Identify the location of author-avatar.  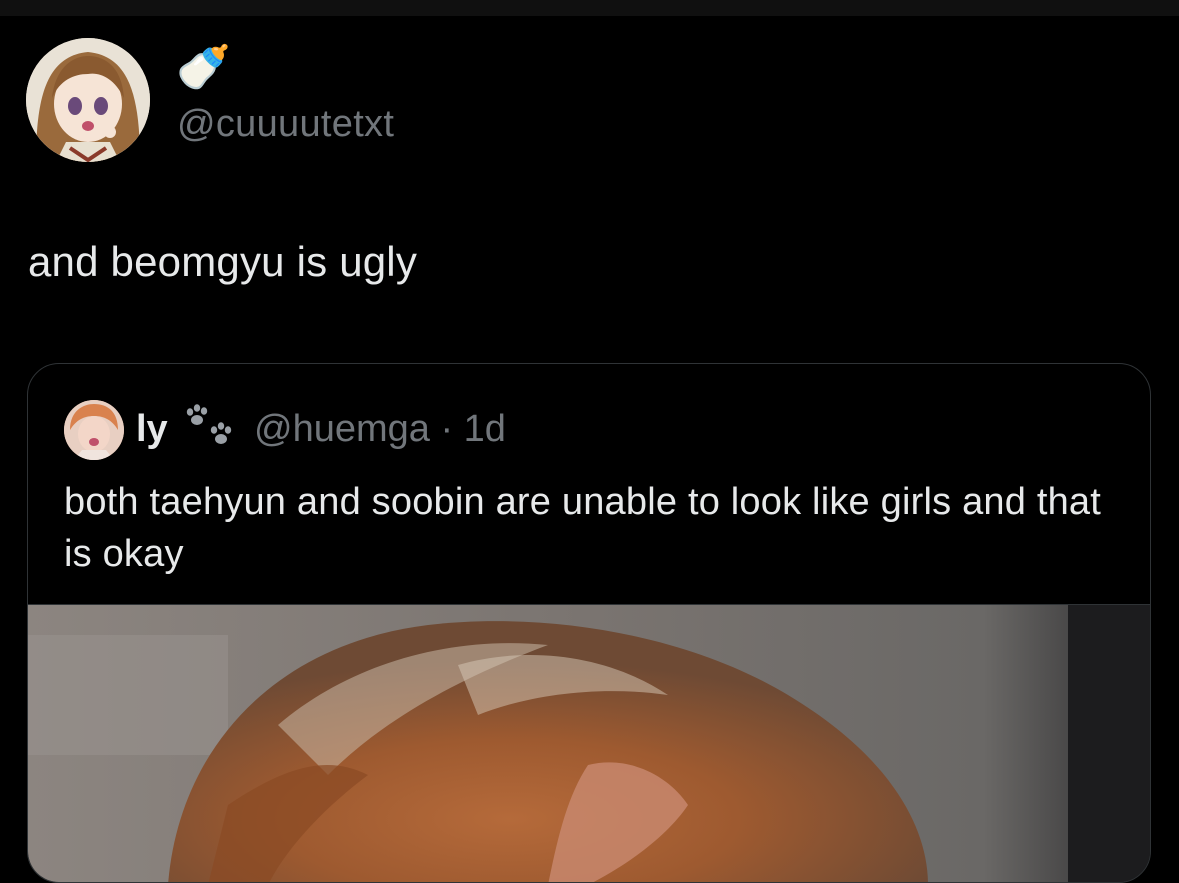
(88, 100).